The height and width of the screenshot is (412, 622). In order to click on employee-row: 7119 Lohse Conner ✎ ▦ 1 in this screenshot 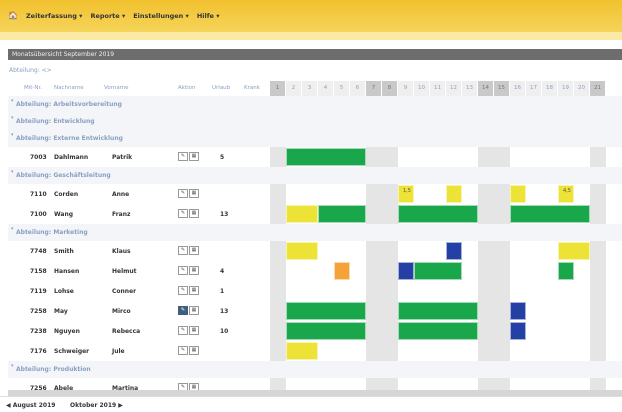, I will do `click(139, 291)`.